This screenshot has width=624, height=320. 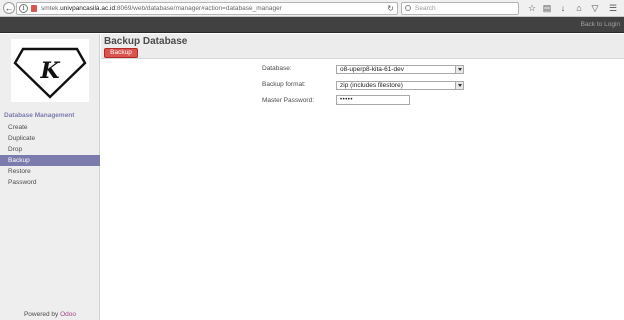 I want to click on logo-diamond-icon: K, so click(x=50, y=73).